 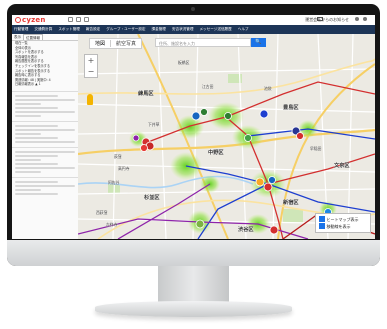 I want to click on menu-item-billing: 課金管理, so click(x=159, y=29).